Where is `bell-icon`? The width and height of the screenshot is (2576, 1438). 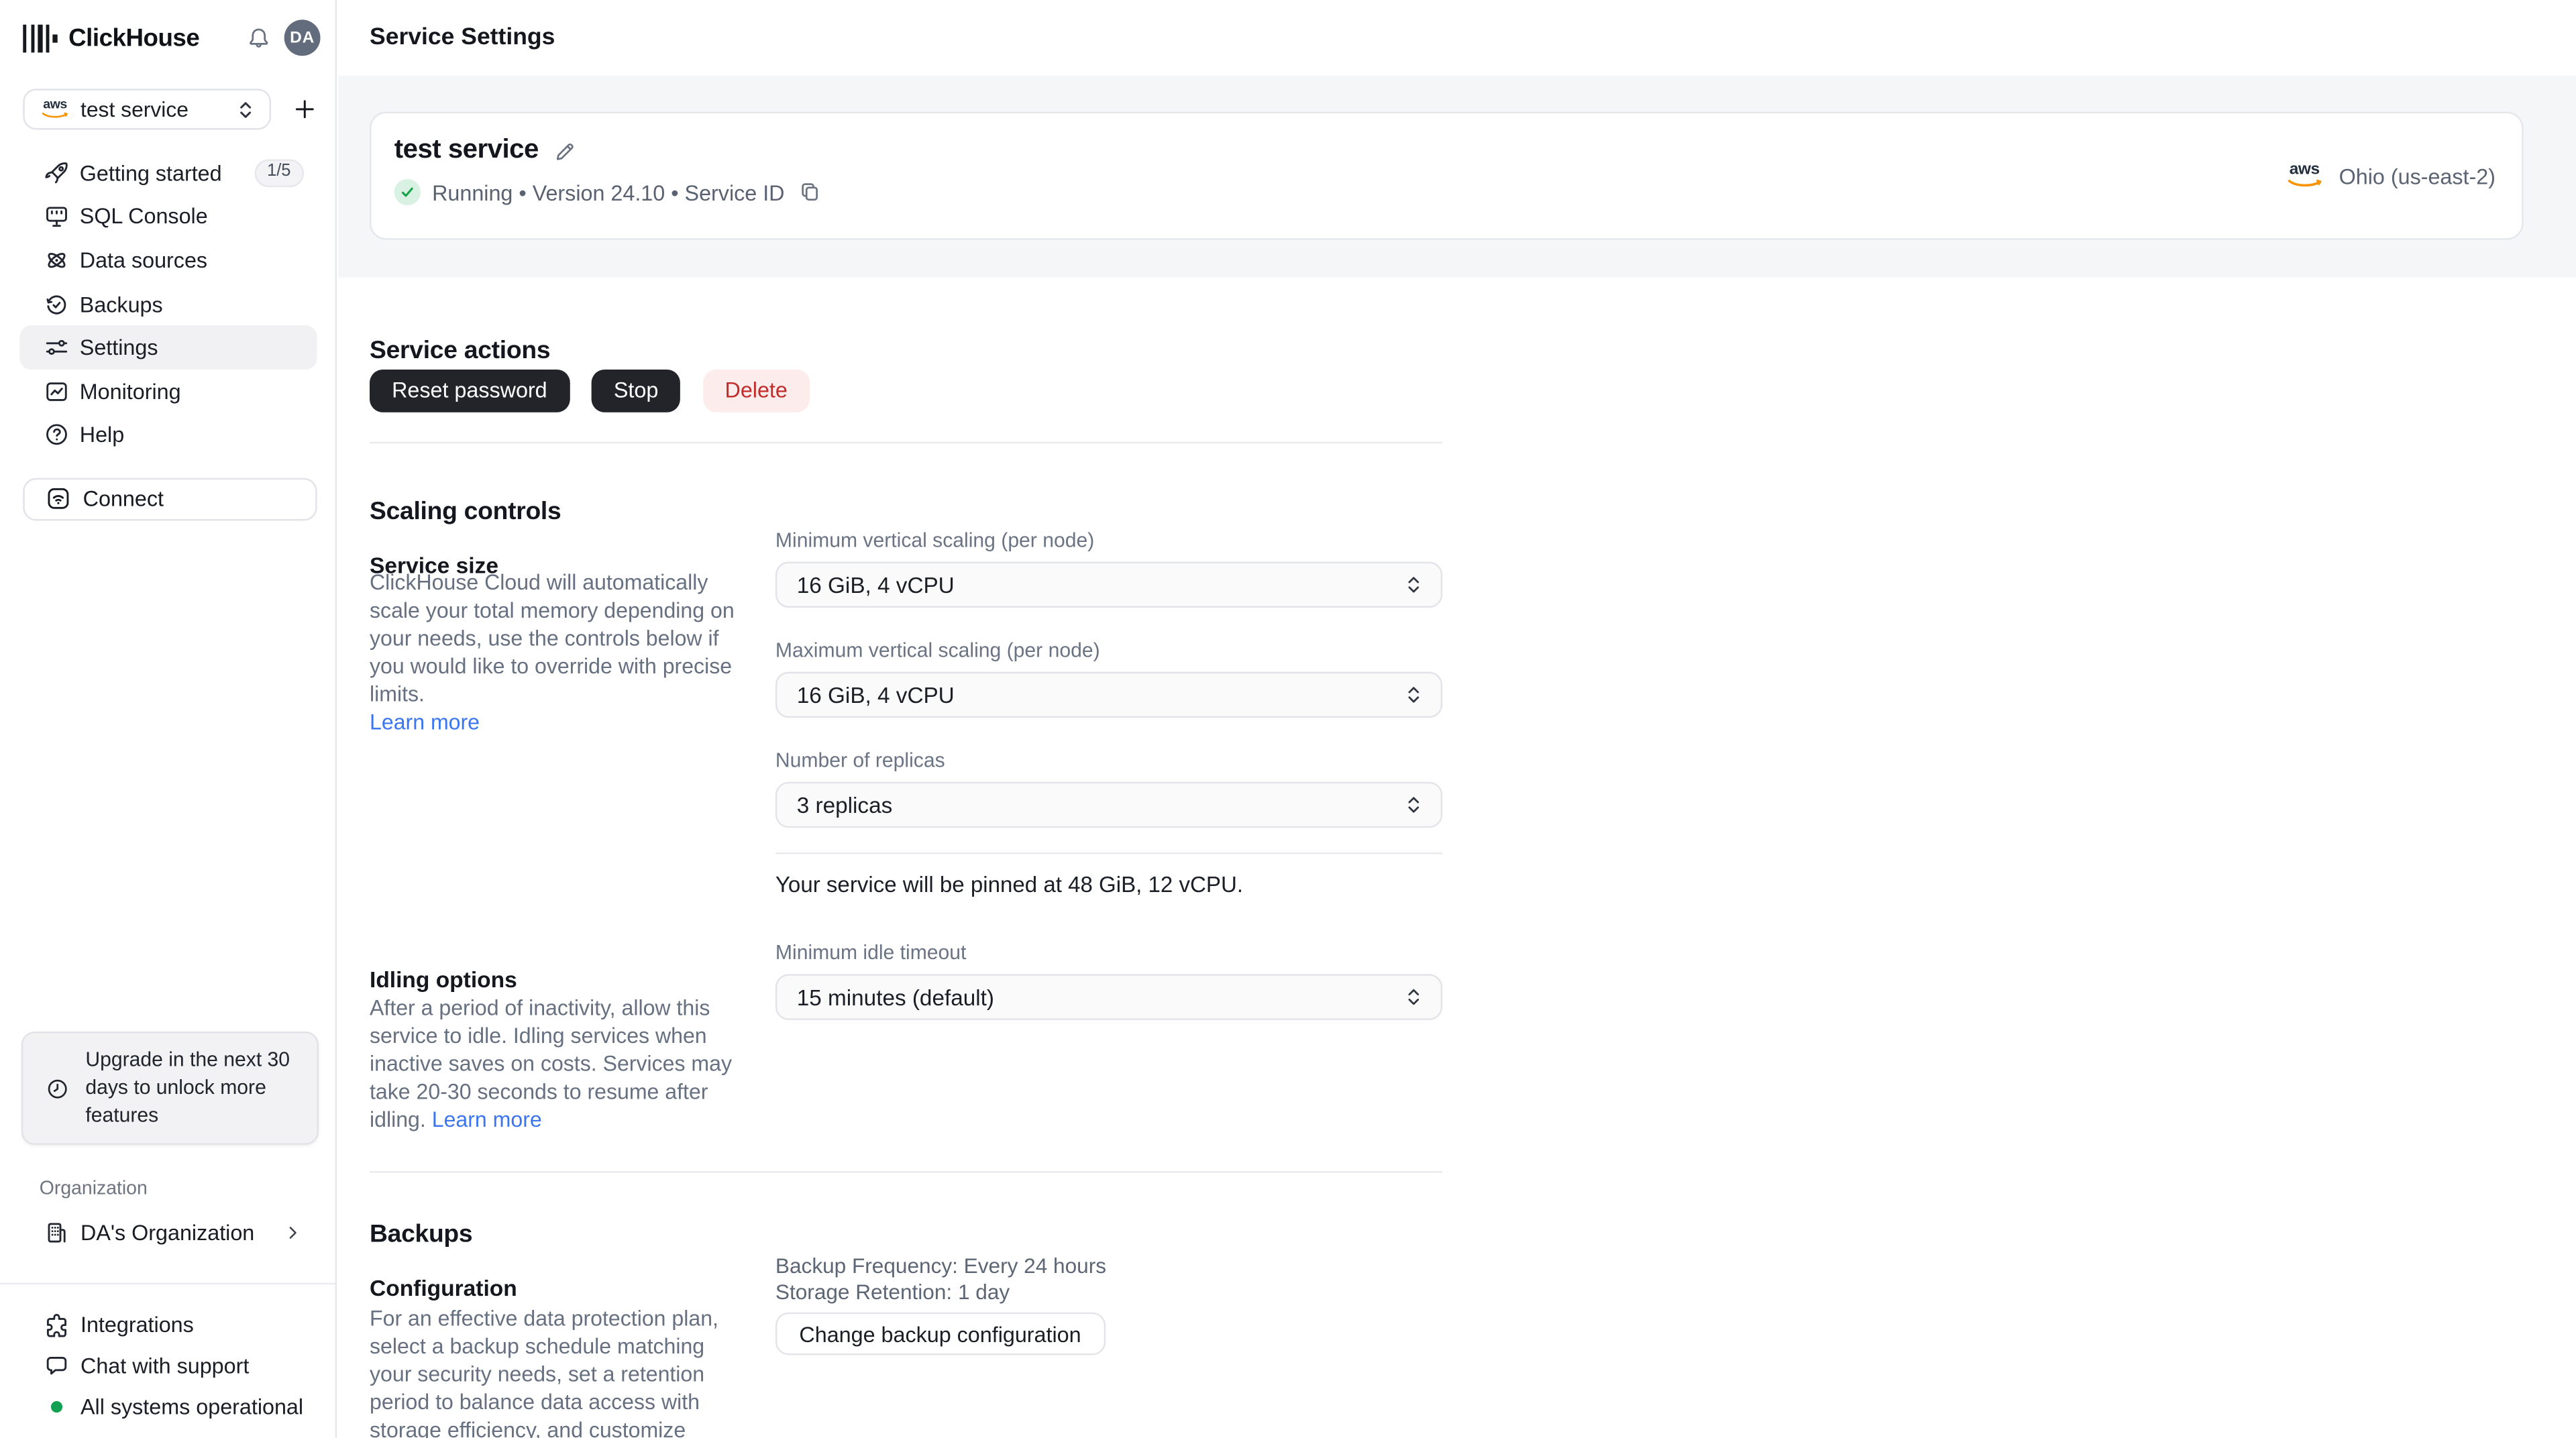
bell-icon is located at coordinates (259, 37).